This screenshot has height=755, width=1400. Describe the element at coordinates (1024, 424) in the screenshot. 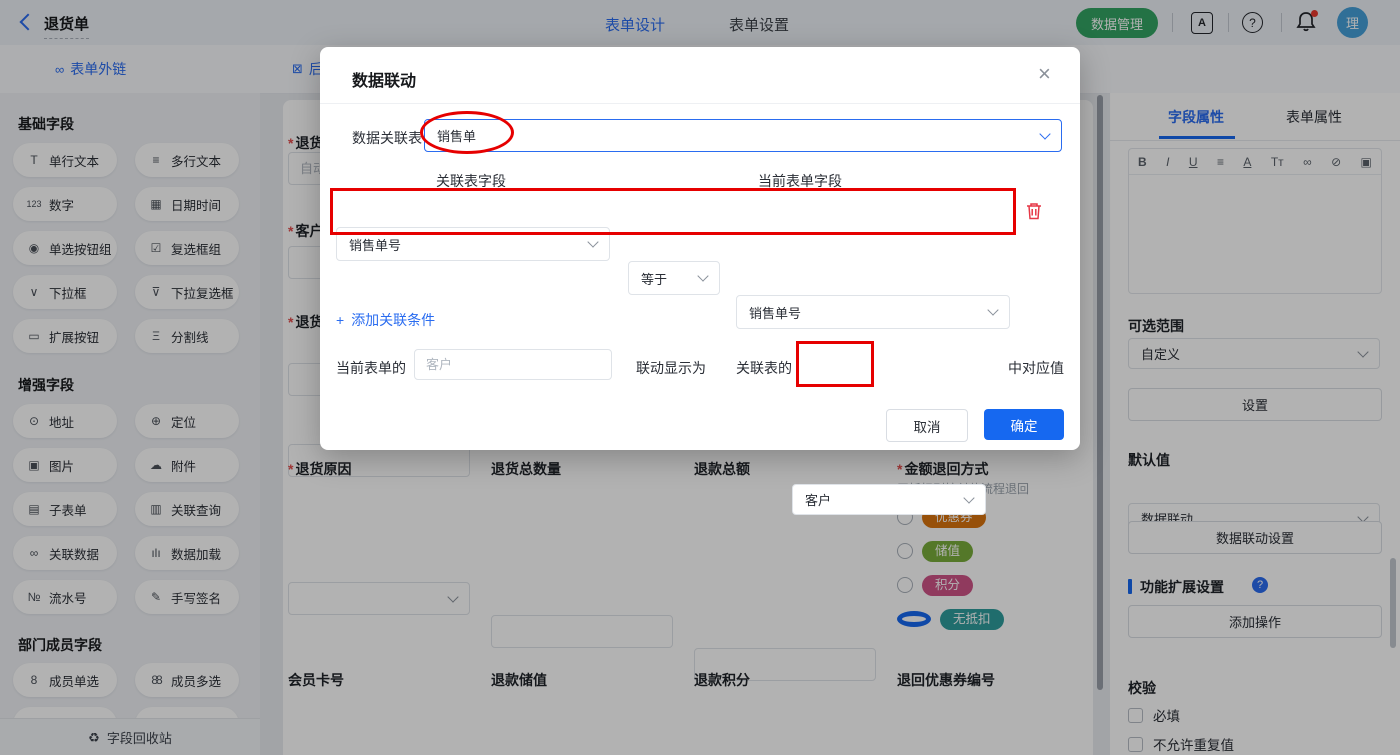

I see `confirm-button: 确定` at that location.